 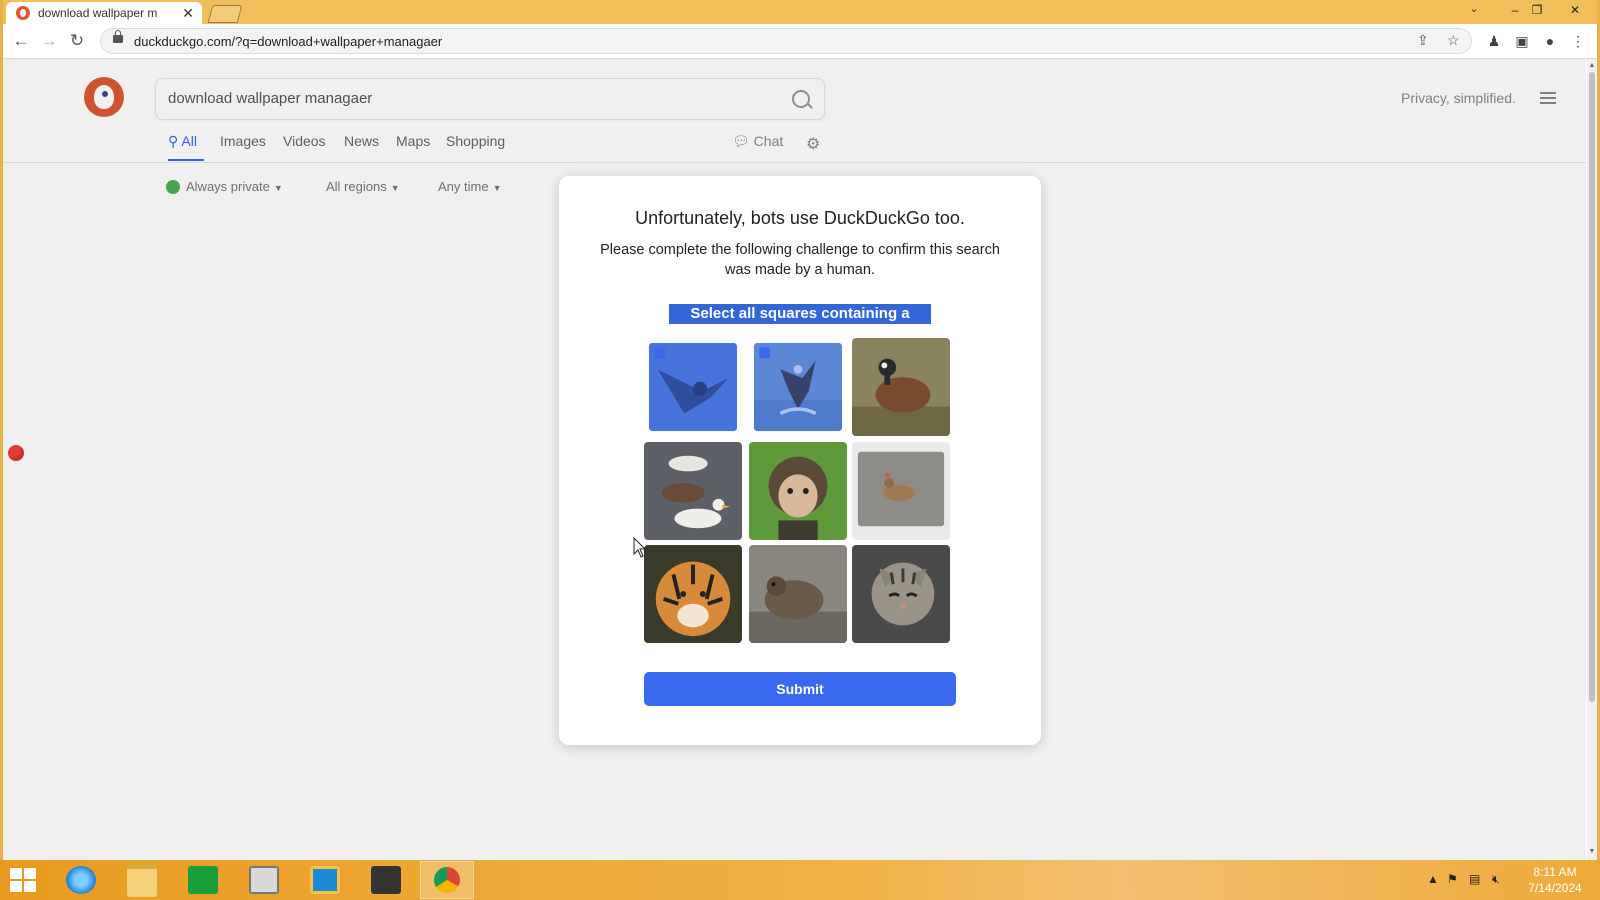 I want to click on monkey-image, so click(x=798, y=491).